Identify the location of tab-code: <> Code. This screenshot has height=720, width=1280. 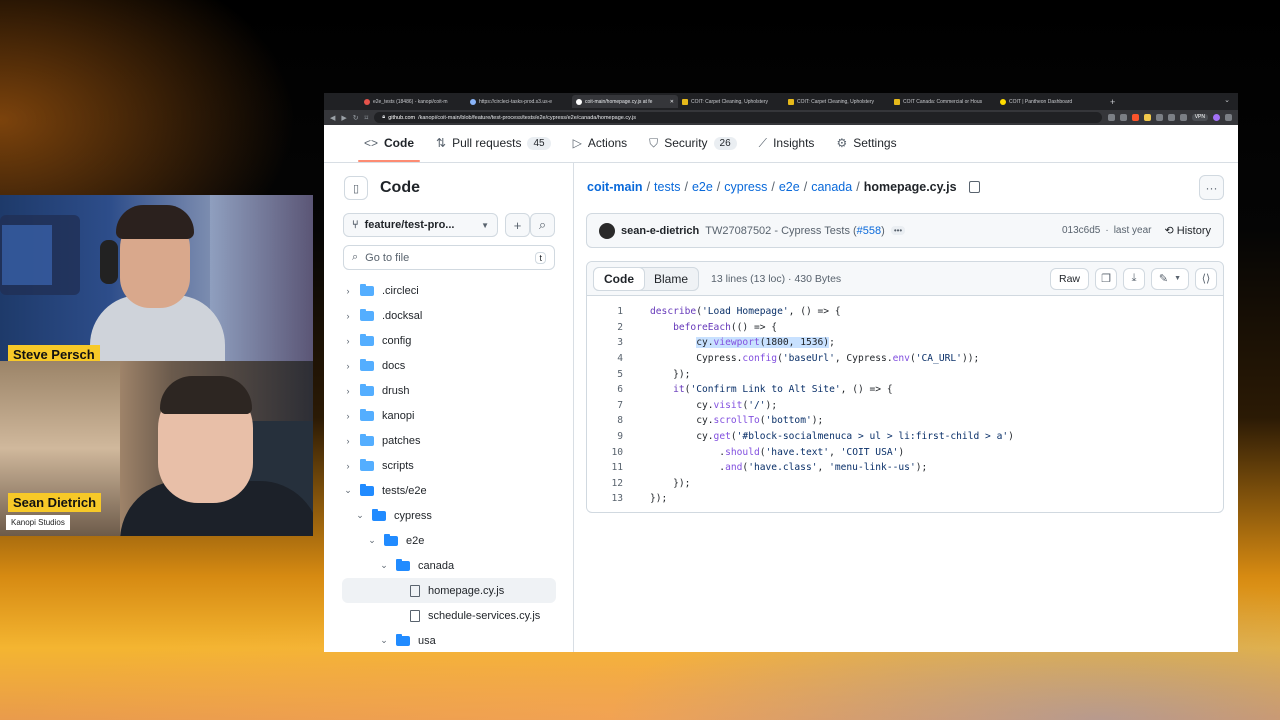
(389, 143).